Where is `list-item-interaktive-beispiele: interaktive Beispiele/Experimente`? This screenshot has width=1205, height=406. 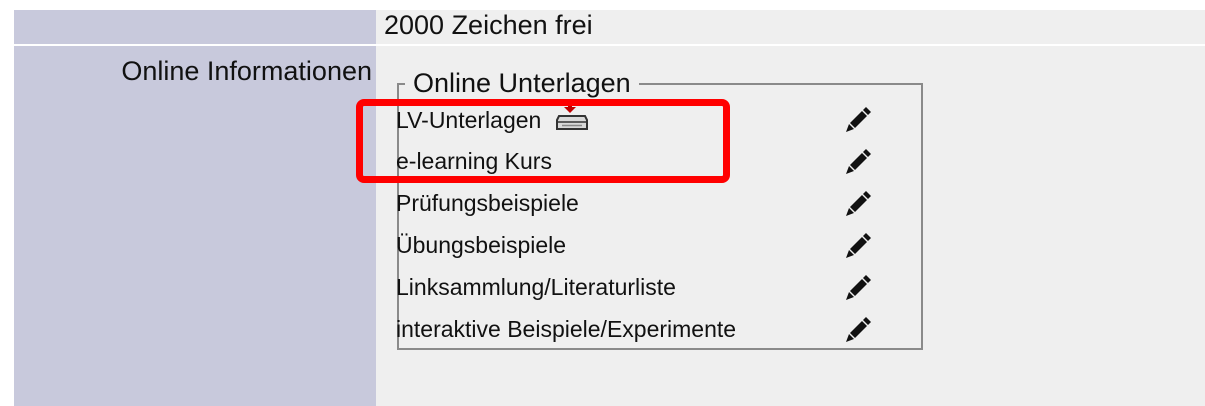 list-item-interaktive-beispiele: interaktive Beispiele/Experimente is located at coordinates (633, 329).